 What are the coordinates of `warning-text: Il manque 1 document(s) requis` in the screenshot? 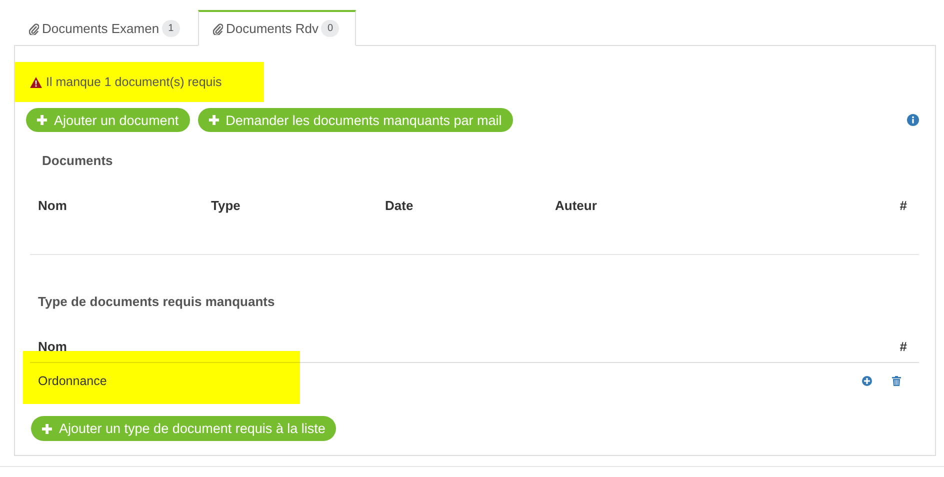 It's located at (134, 82).